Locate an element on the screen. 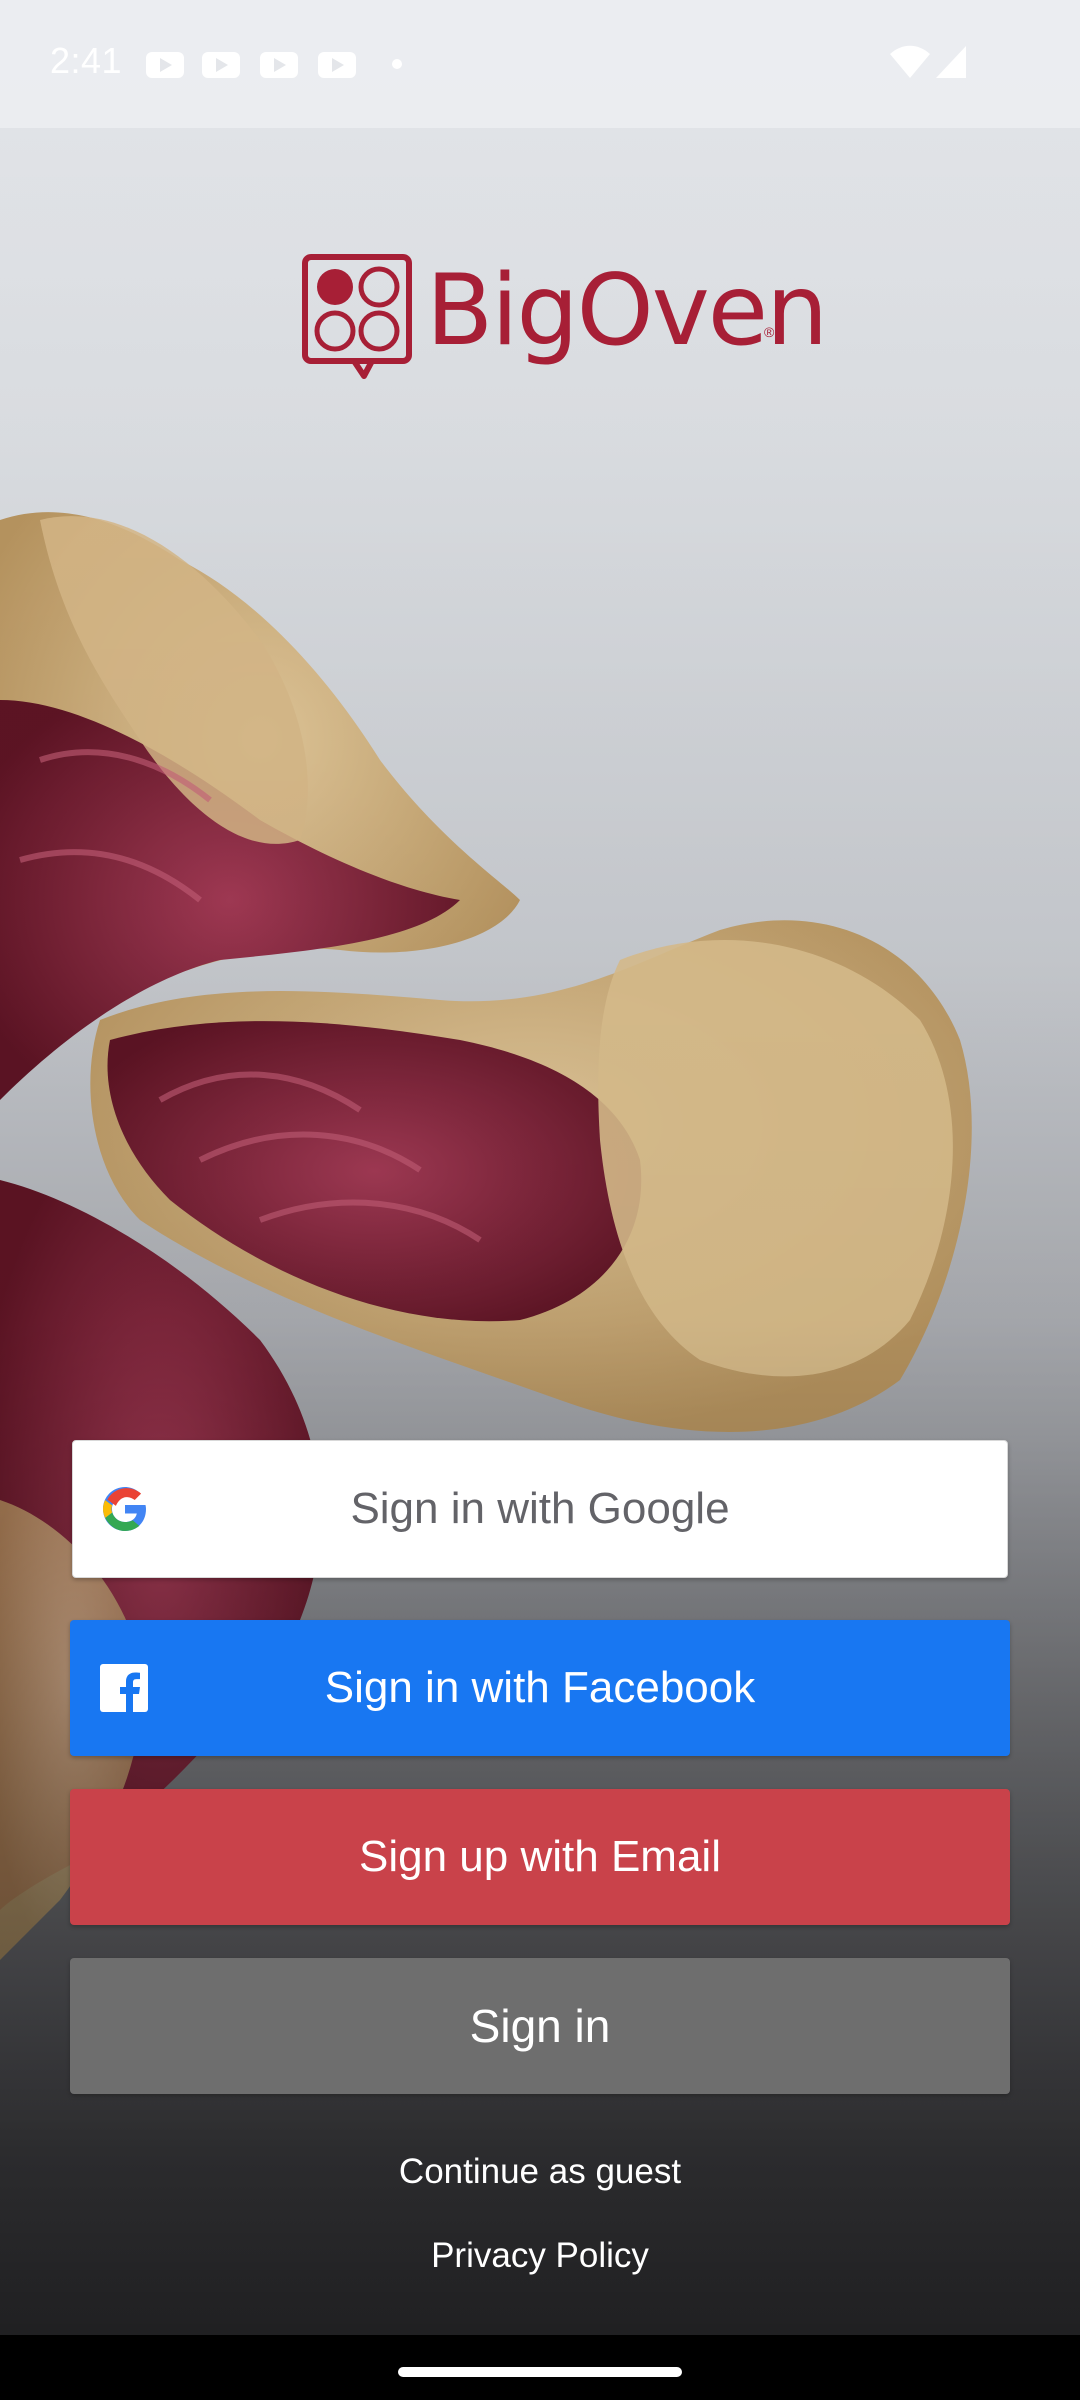 The image size is (1080, 2400). bigoven-logo: BigOven ® is located at coordinates (565, 318).